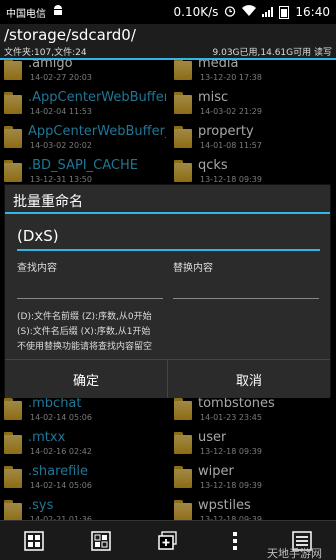 The width and height of the screenshot is (336, 560). Describe the element at coordinates (84, 317) in the screenshot. I see `hint-prefix: (D):文件名前缀 (Z):序数,从0开始` at that location.